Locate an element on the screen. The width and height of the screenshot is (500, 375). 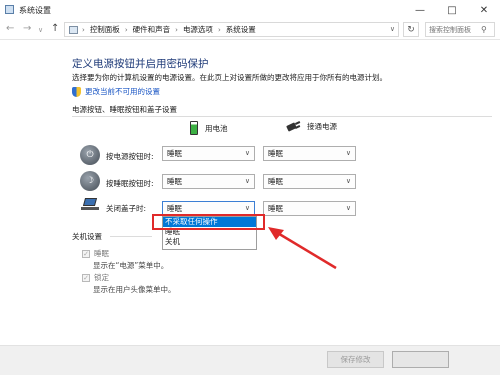
forward-icon: → is located at coordinates (27, 28).